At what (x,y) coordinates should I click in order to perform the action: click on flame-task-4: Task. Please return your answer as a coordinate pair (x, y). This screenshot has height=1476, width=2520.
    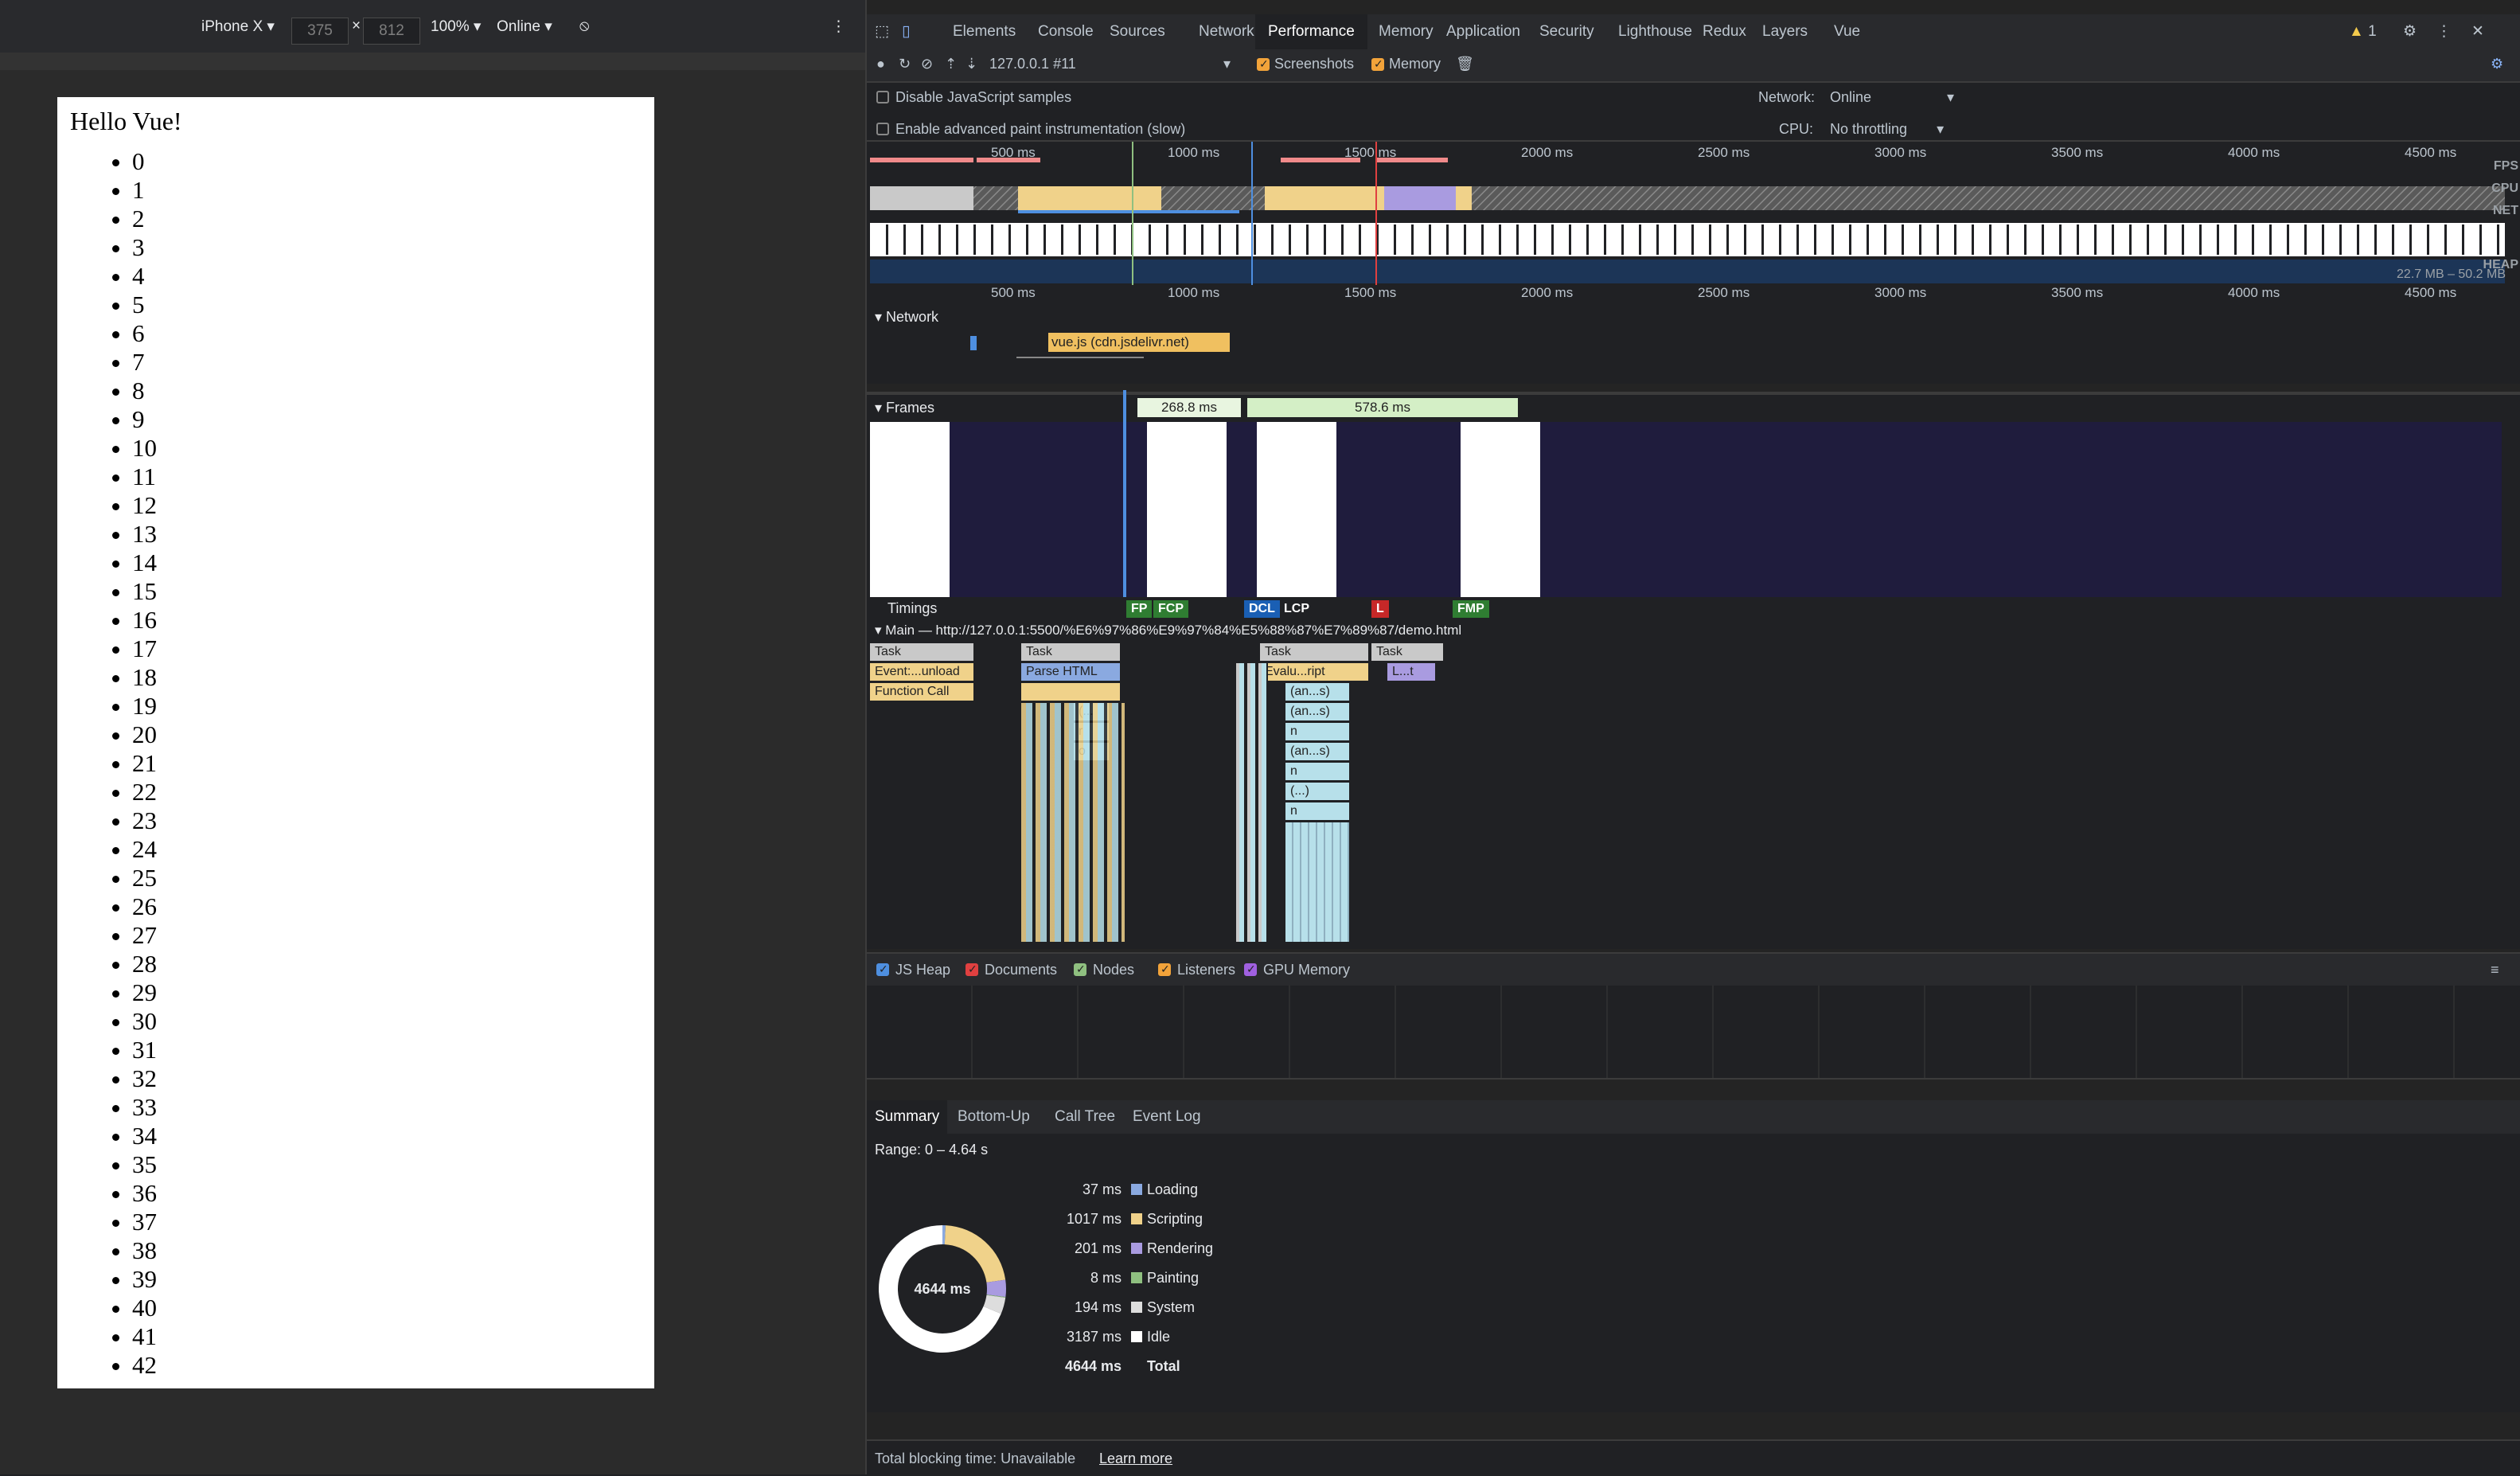
    Looking at the image, I should click on (1407, 652).